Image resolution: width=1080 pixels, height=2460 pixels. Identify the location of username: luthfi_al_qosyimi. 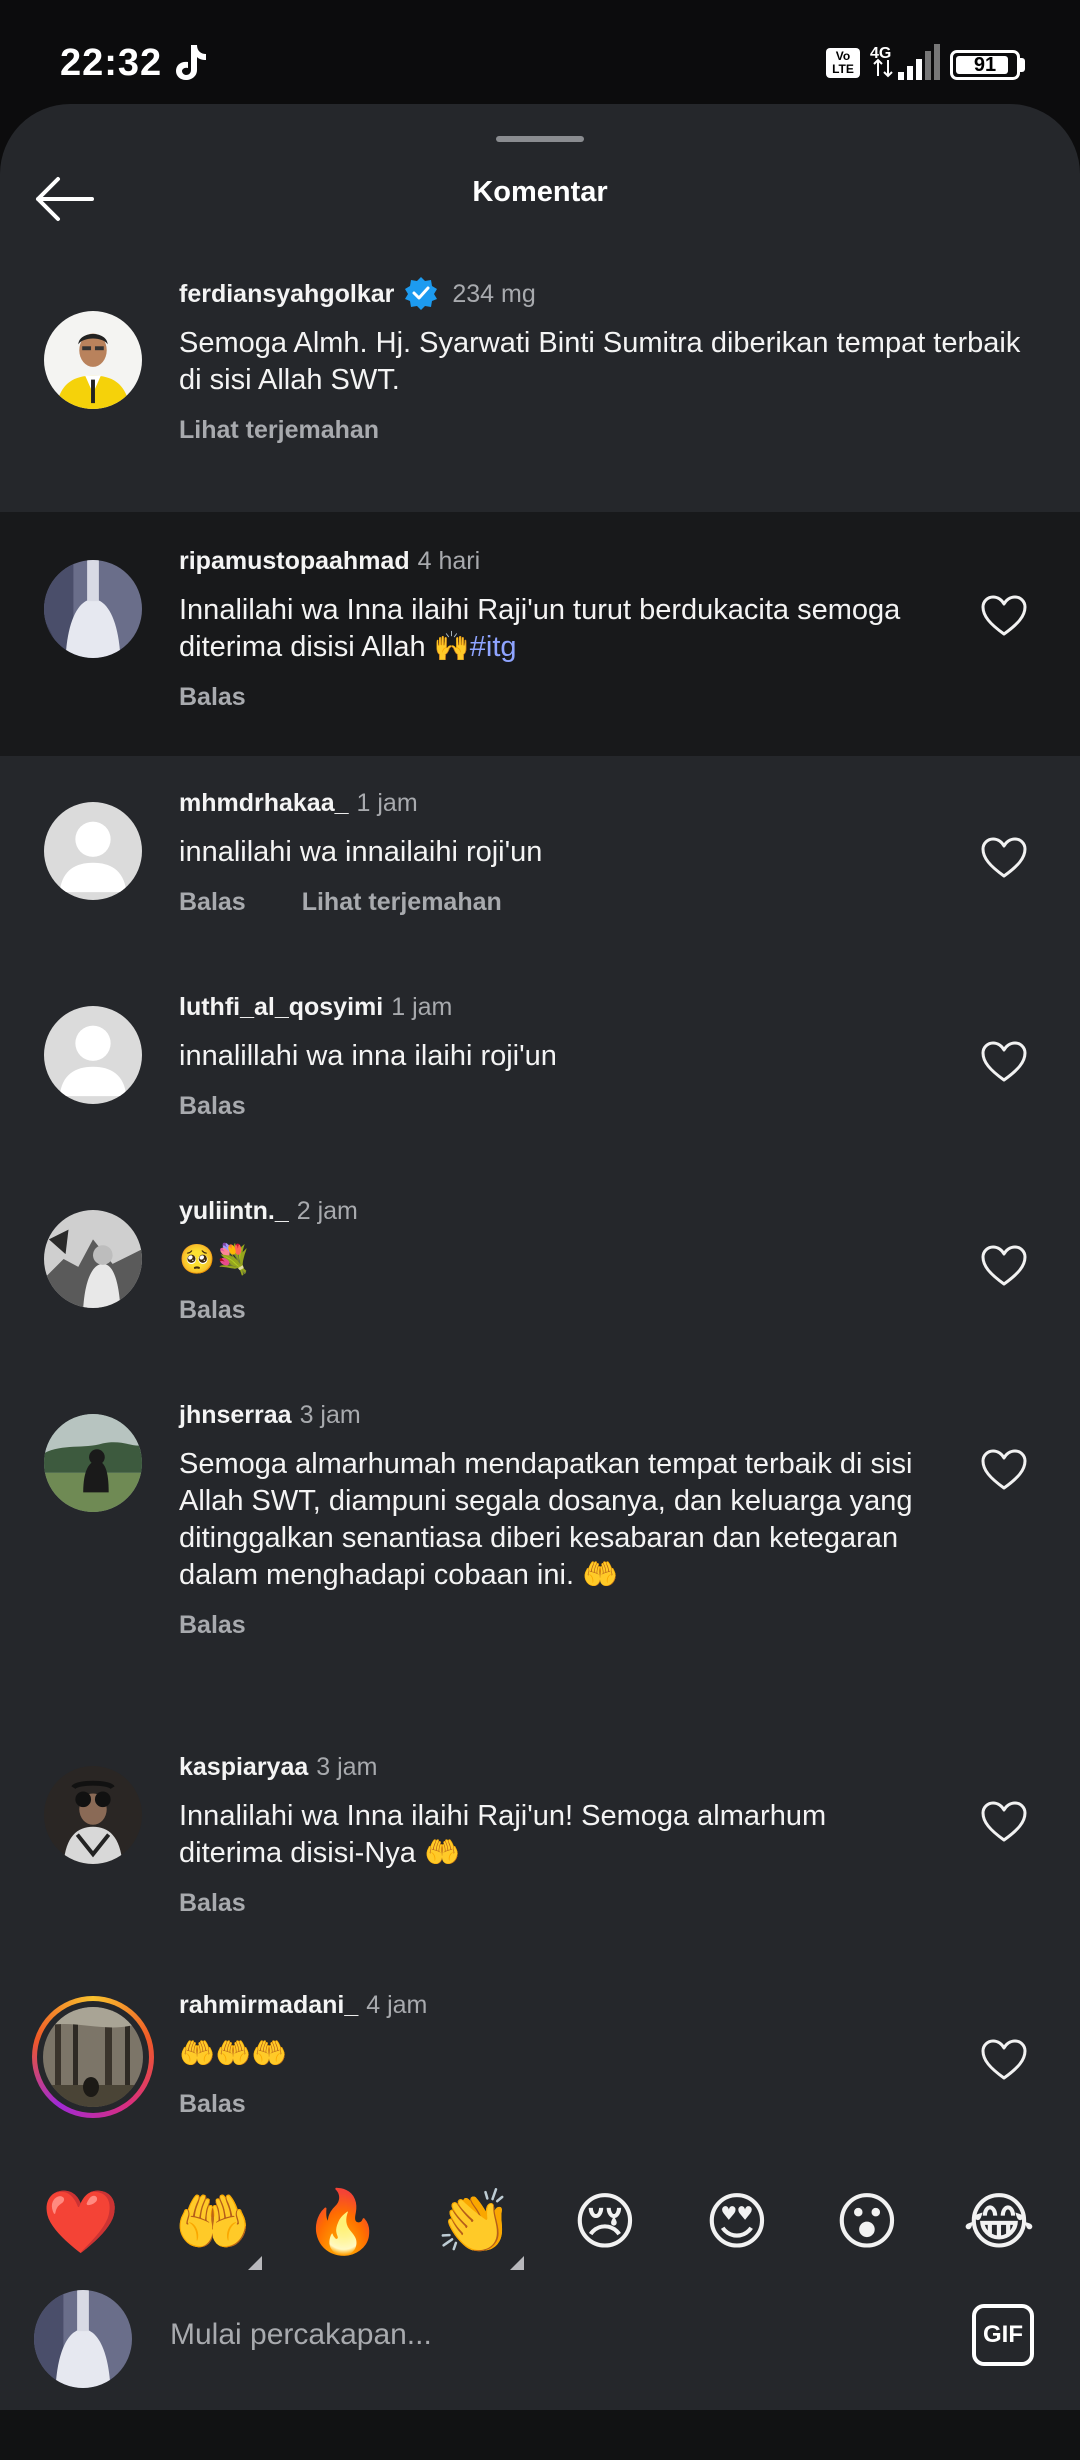
(281, 1007).